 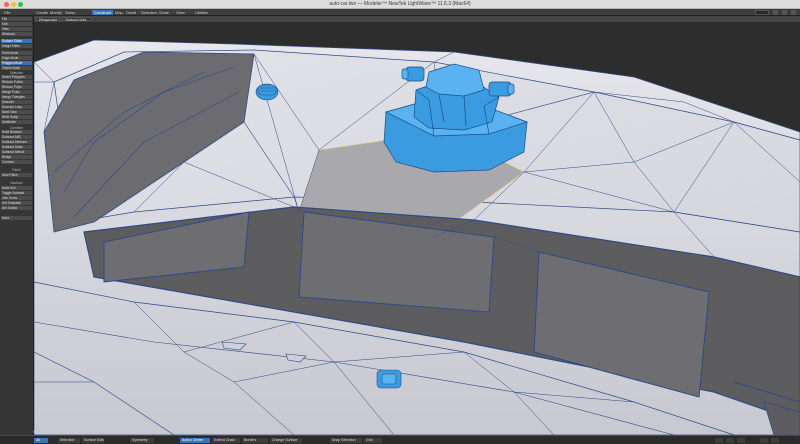 I want to click on status-borders-button: Borders, so click(x=255, y=440).